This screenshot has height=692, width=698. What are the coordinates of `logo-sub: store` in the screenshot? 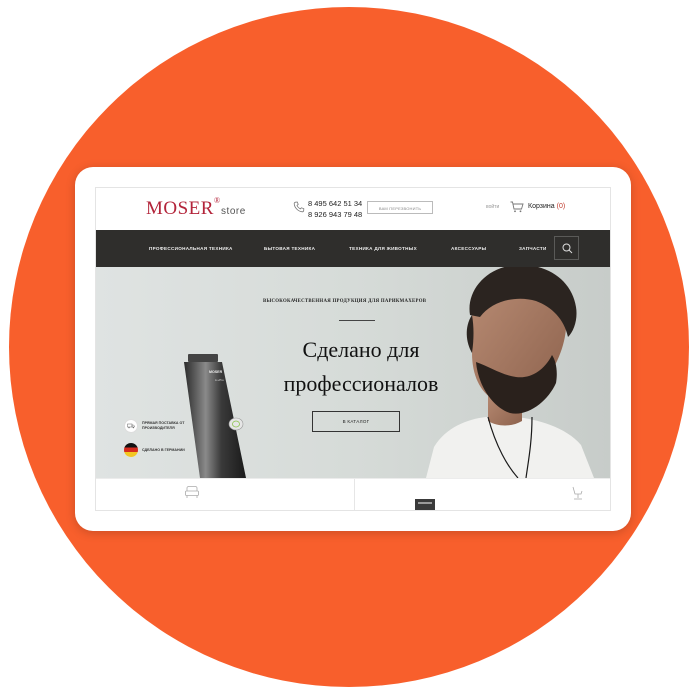 It's located at (233, 211).